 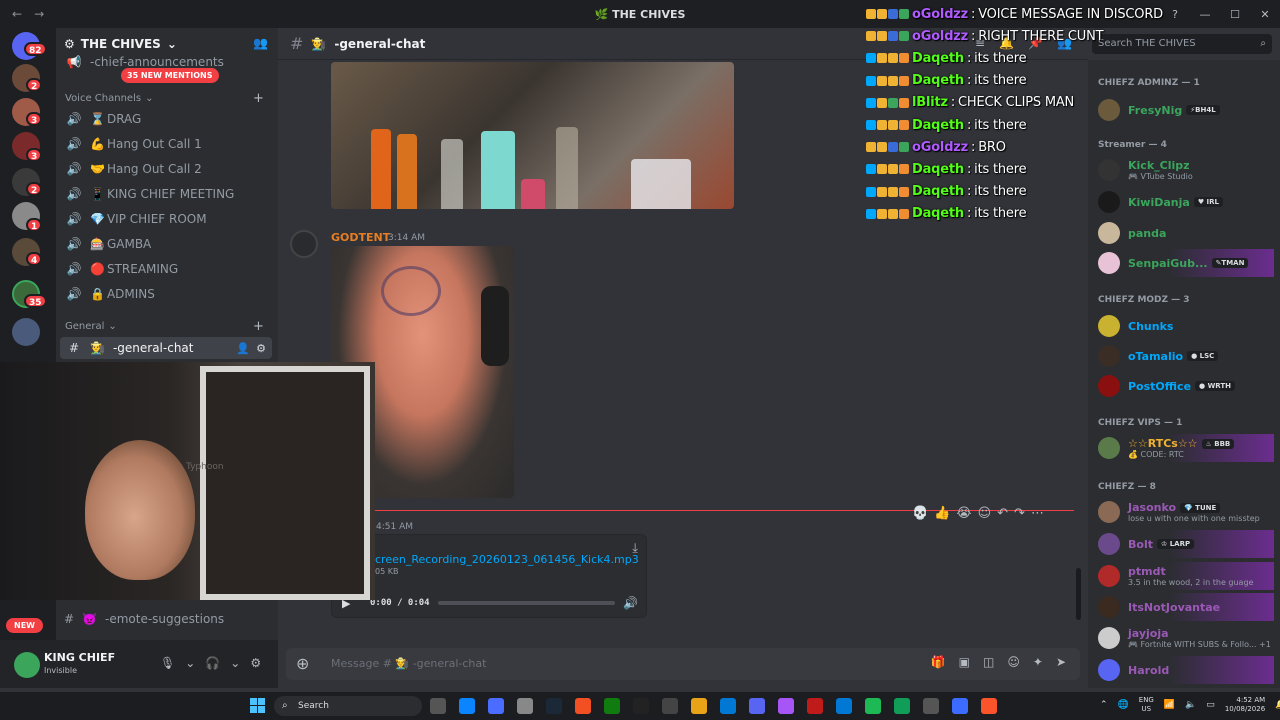 What do you see at coordinates (164, 98) in the screenshot?
I see `voice-category: Voice Channels ⌄ +` at bounding box center [164, 98].